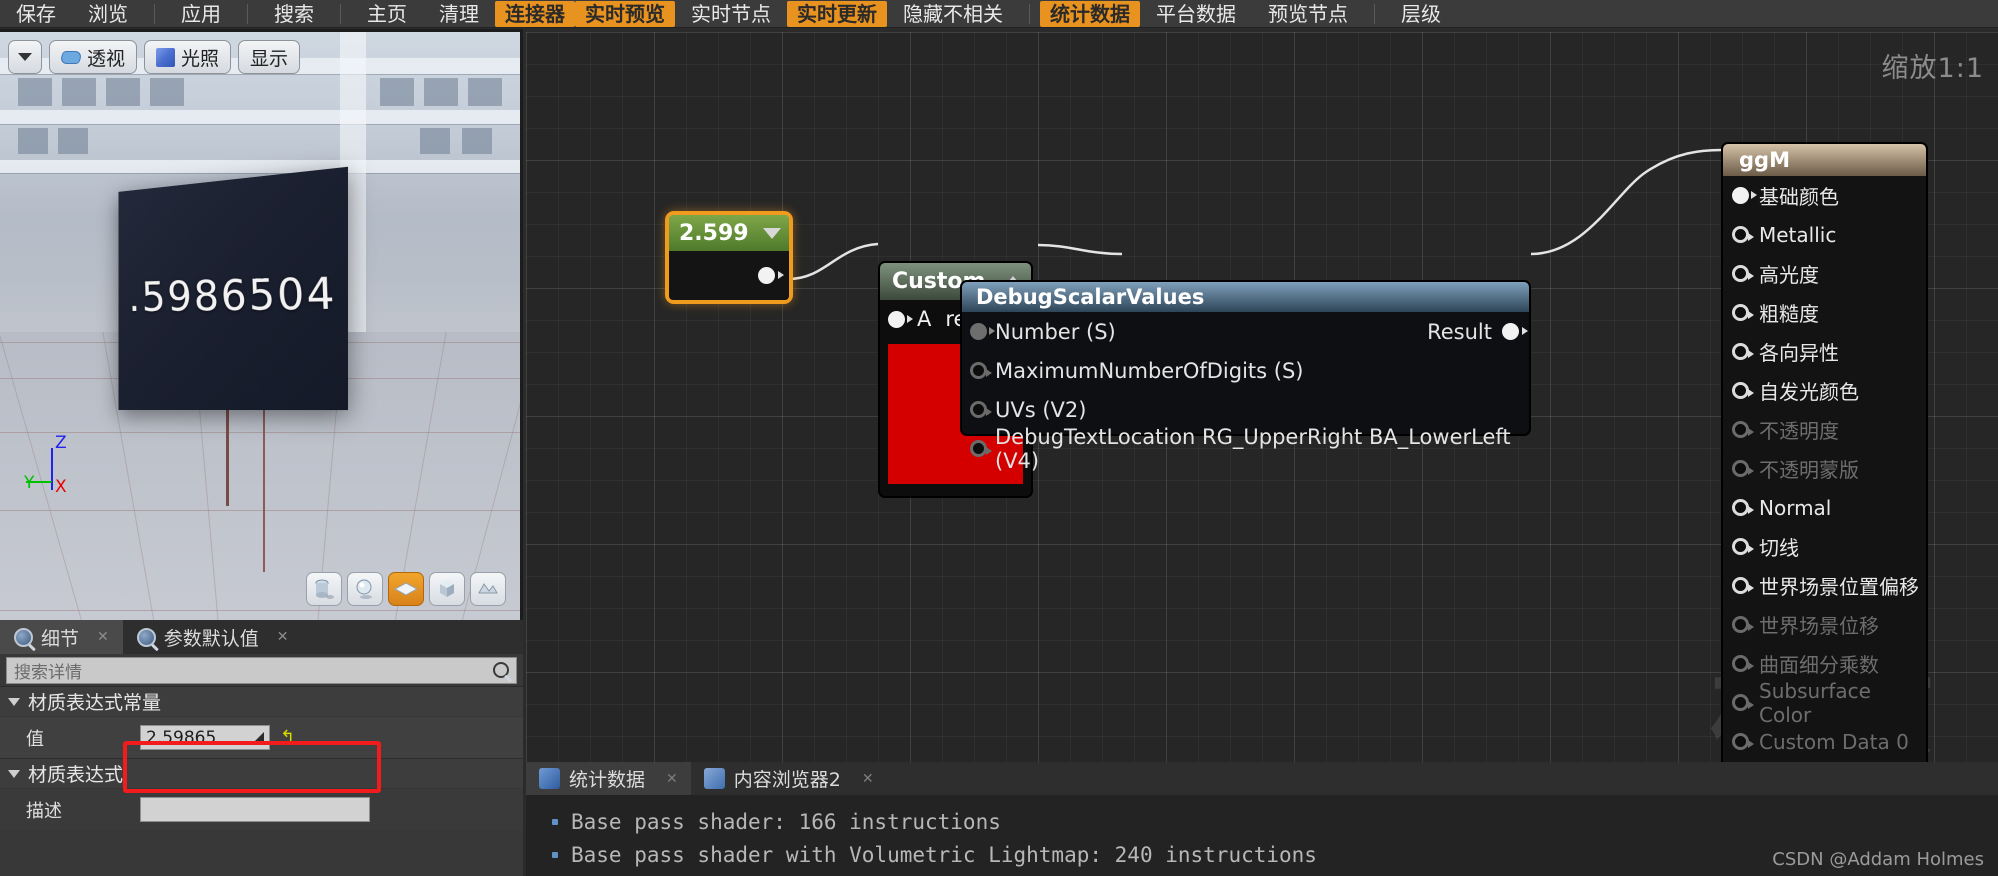 The image size is (1998, 876). What do you see at coordinates (232, 294) in the screenshot?
I see `preview-number-text: .5986504` at bounding box center [232, 294].